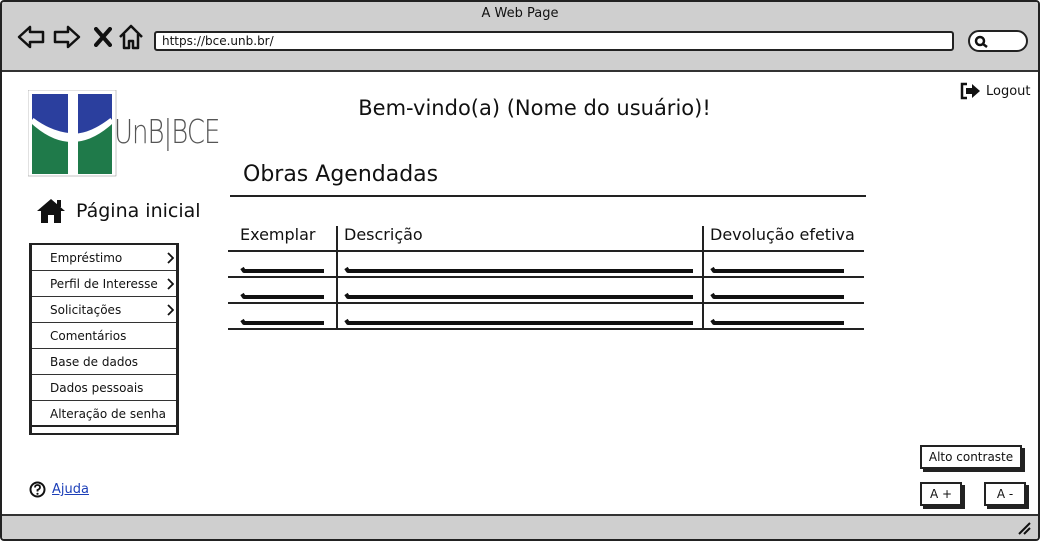 Image resolution: width=1040 pixels, height=541 pixels. What do you see at coordinates (94, 362) in the screenshot?
I see `sidebar-item-label: Base de dados` at bounding box center [94, 362].